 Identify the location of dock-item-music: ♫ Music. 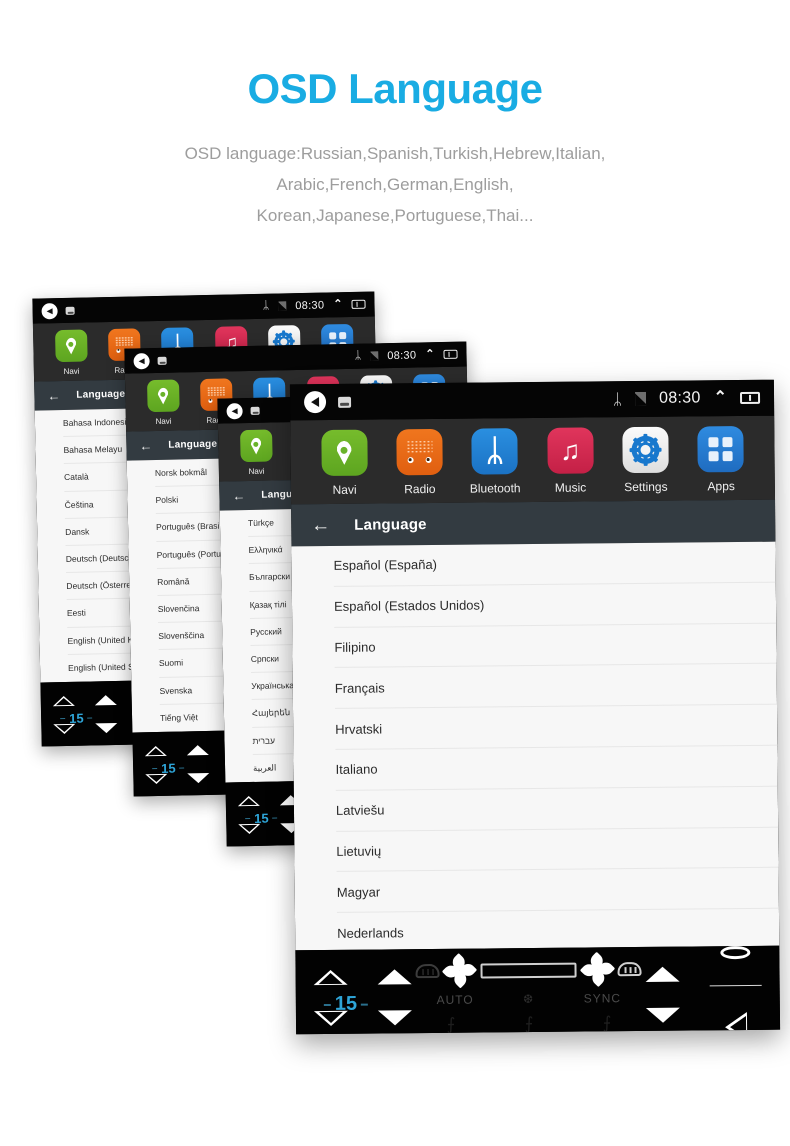
(570, 464).